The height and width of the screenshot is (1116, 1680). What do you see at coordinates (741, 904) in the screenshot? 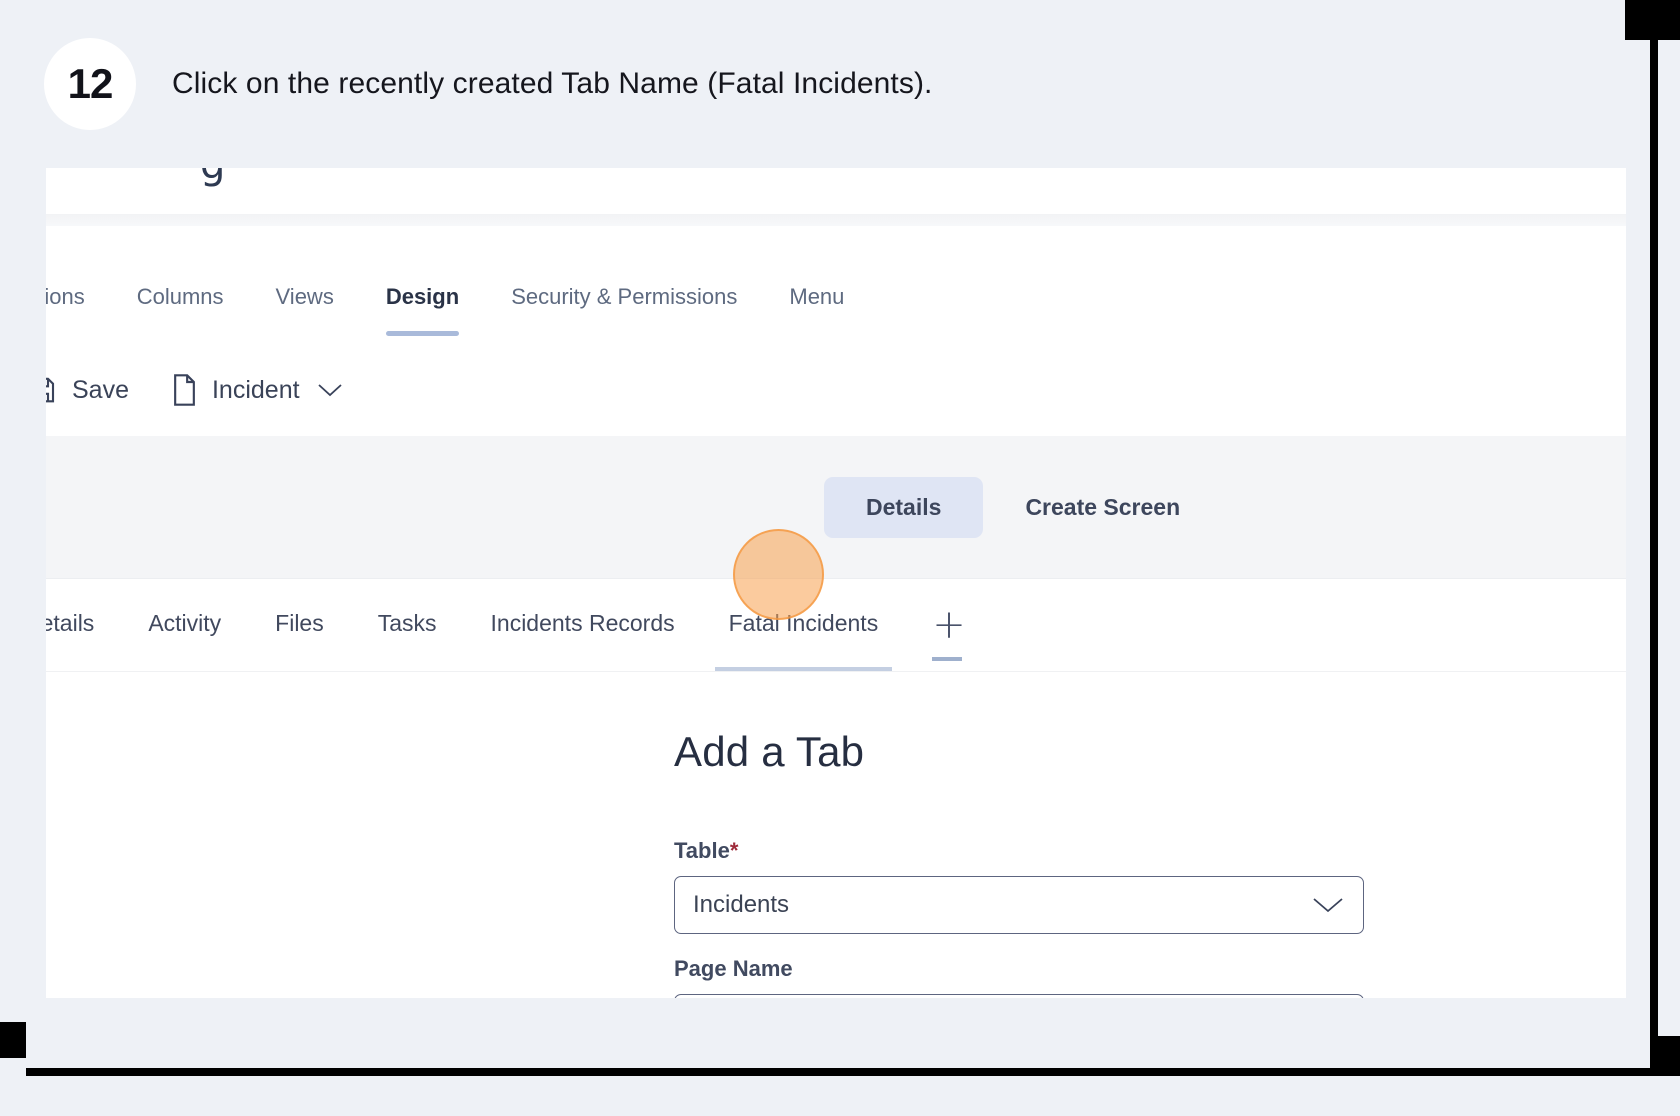
I see `table-select-value: Incidents` at bounding box center [741, 904].